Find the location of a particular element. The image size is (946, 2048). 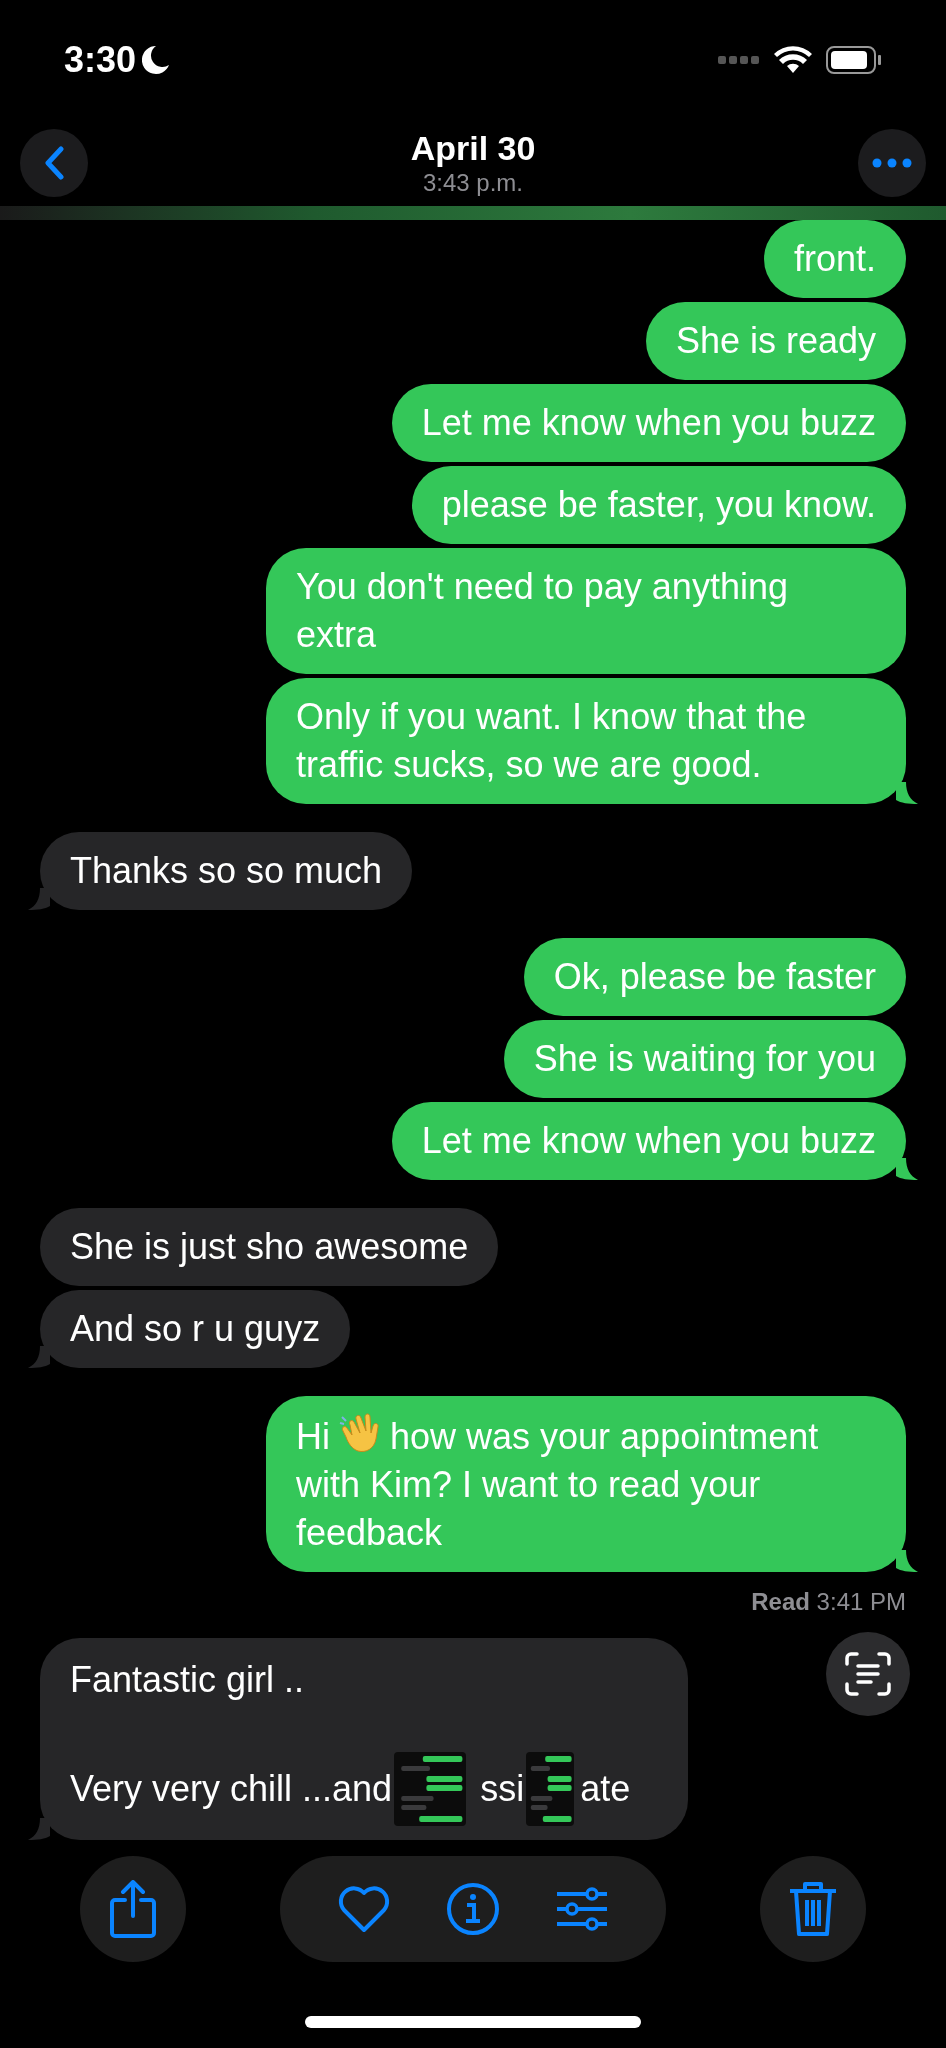

waving-hand-icon is located at coordinates (360, 1433).